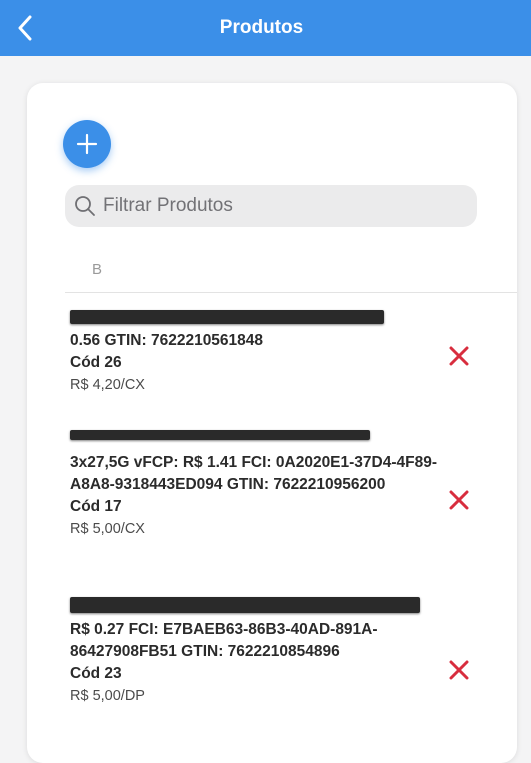  I want to click on search-input, so click(273, 206).